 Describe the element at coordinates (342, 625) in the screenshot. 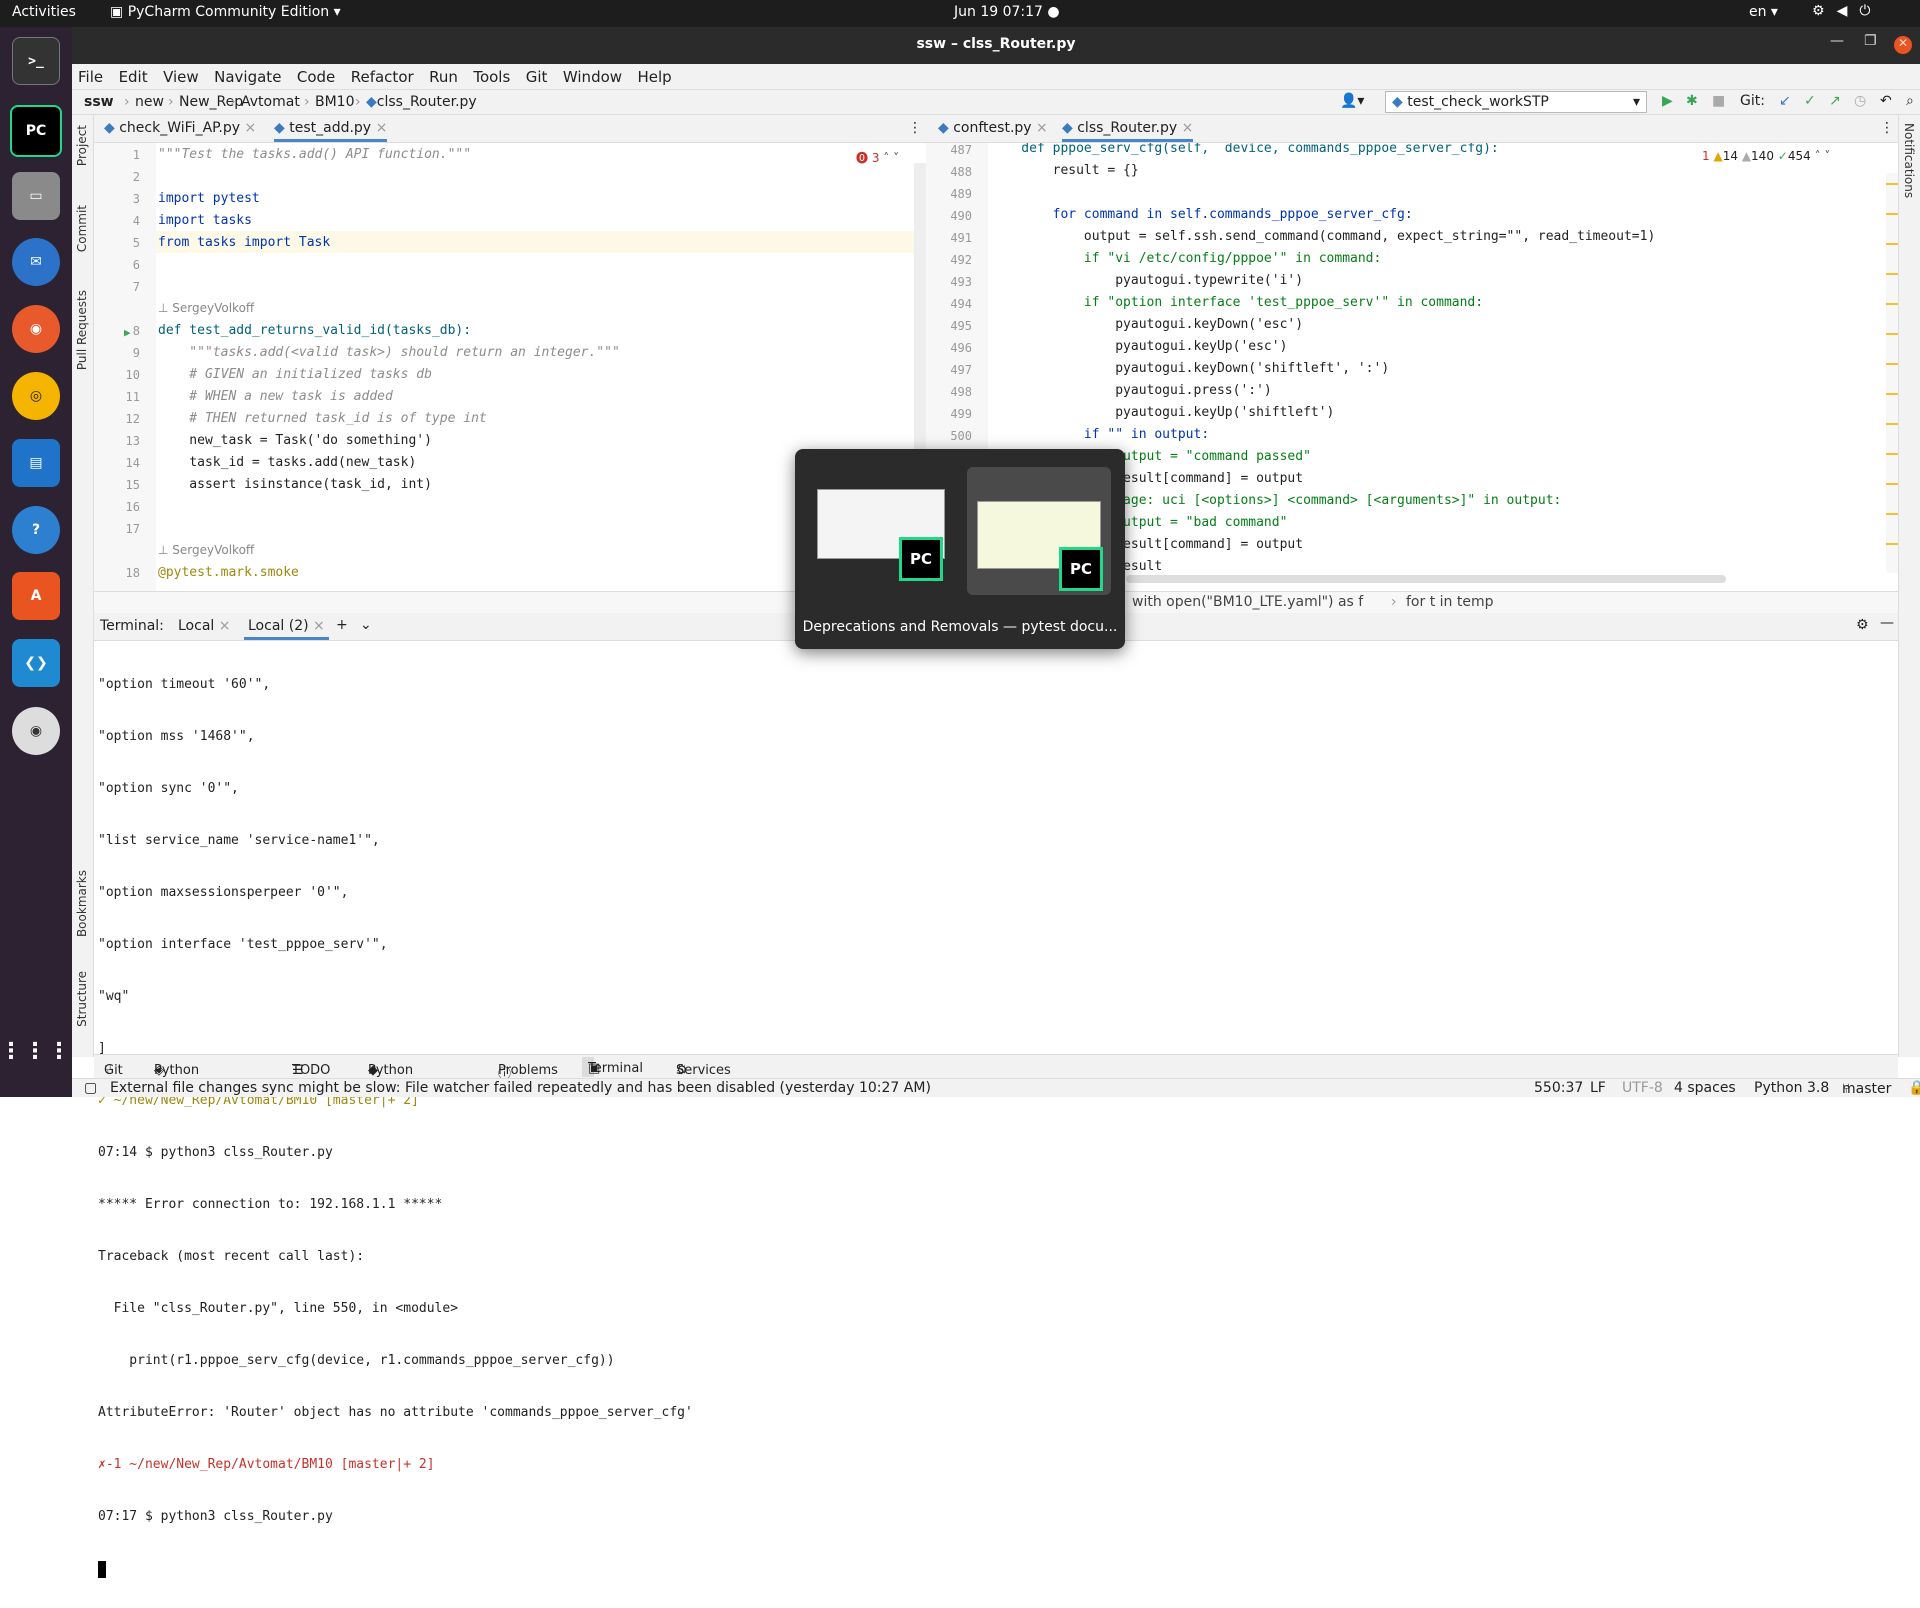

I see `new-terminal-icon: +` at that location.